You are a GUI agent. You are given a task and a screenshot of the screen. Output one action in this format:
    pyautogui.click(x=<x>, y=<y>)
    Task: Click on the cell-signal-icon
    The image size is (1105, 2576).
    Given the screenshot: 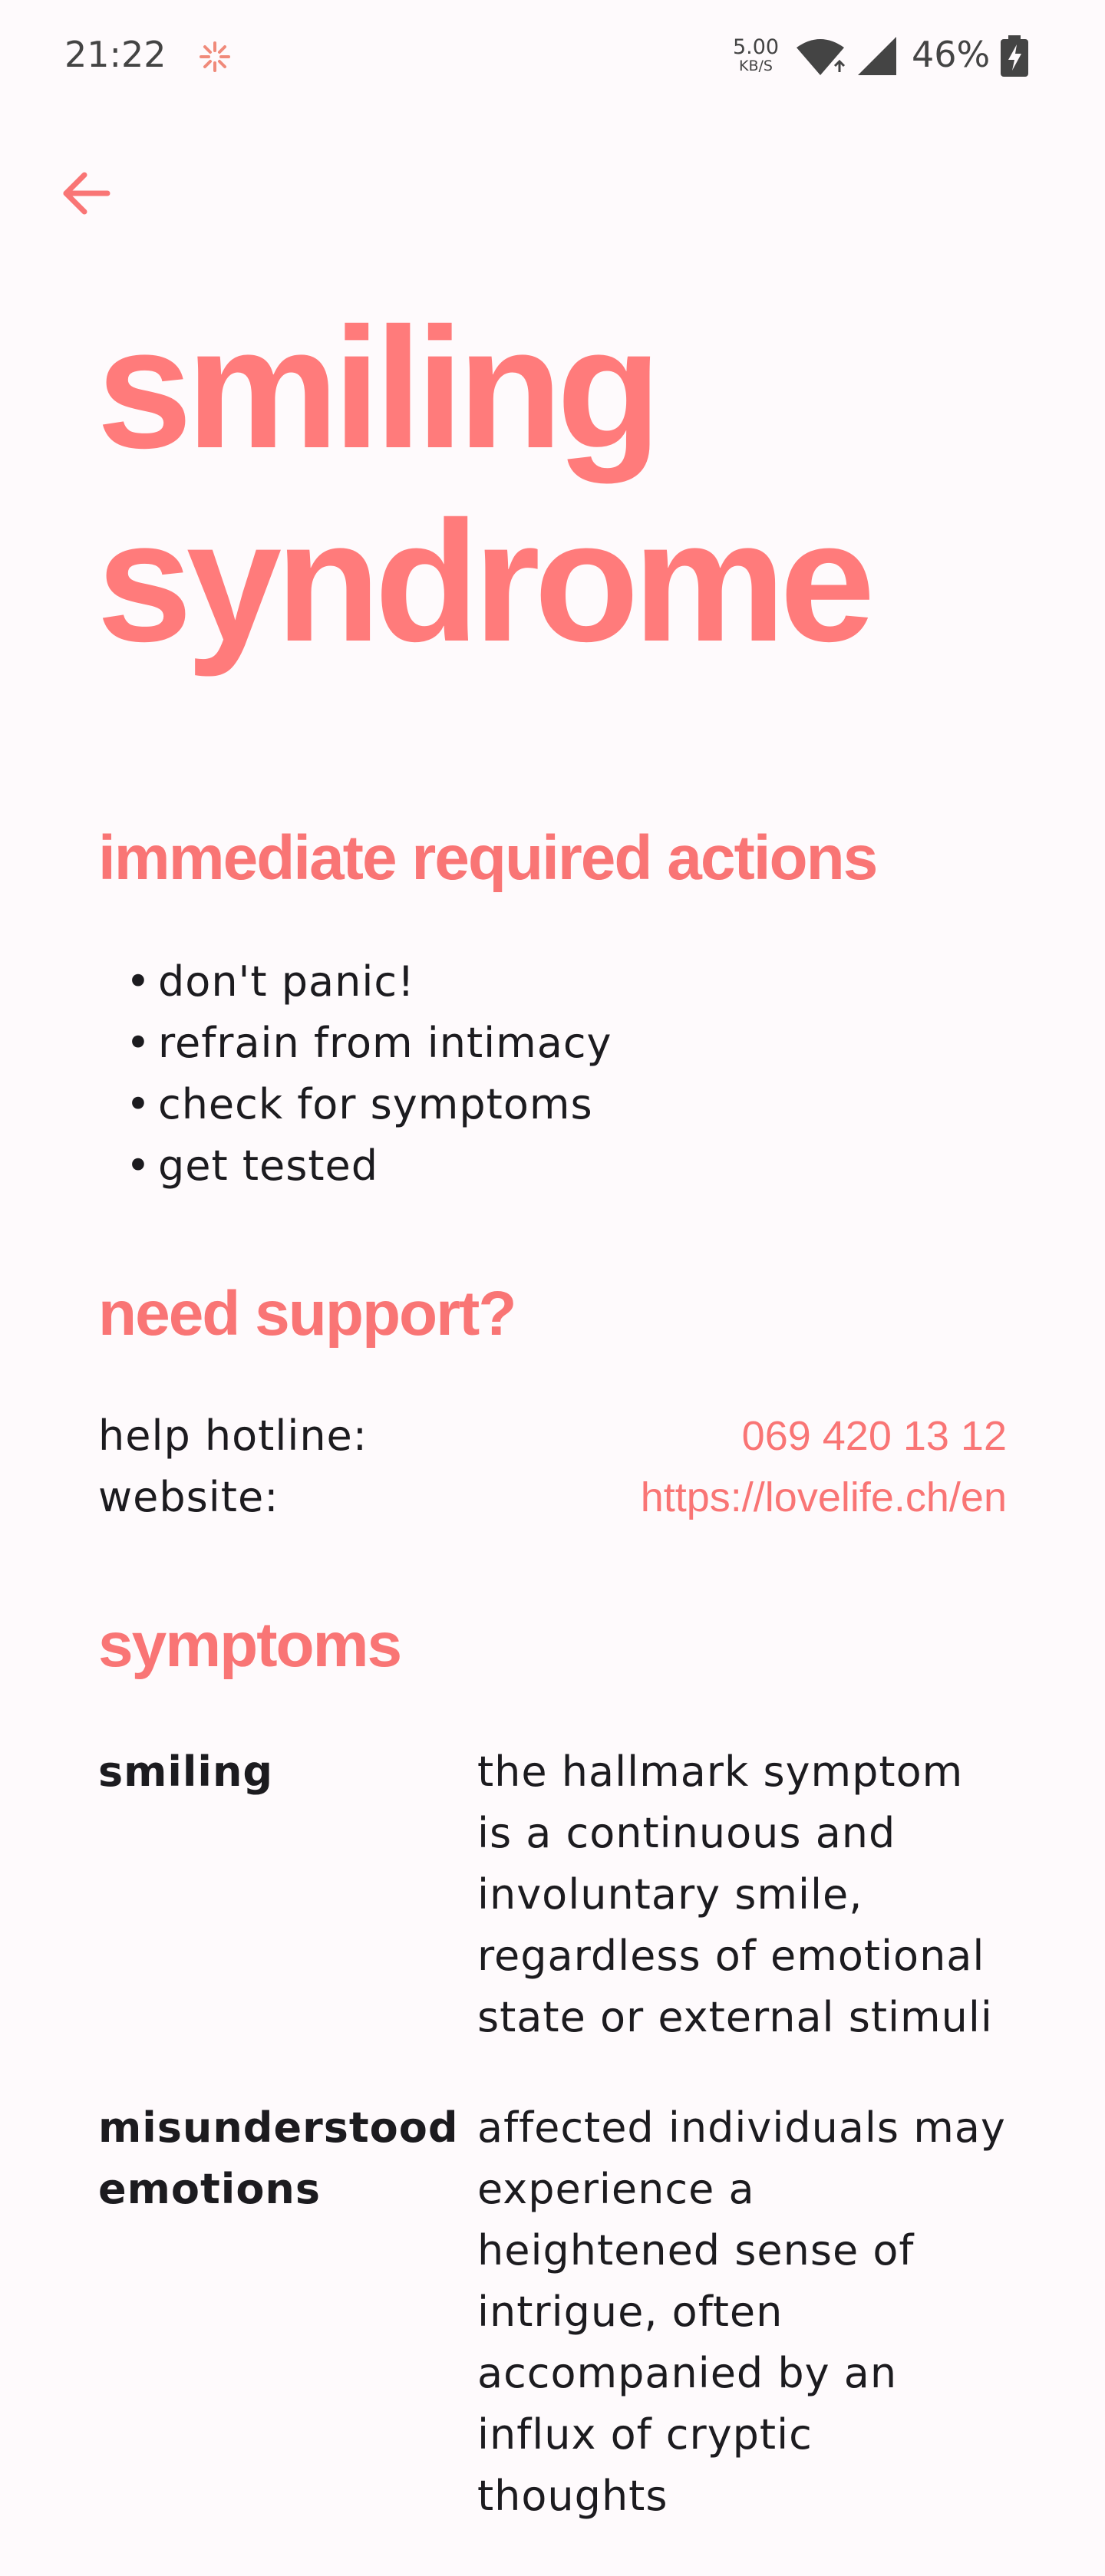 What is the action you would take?
    pyautogui.click(x=877, y=56)
    